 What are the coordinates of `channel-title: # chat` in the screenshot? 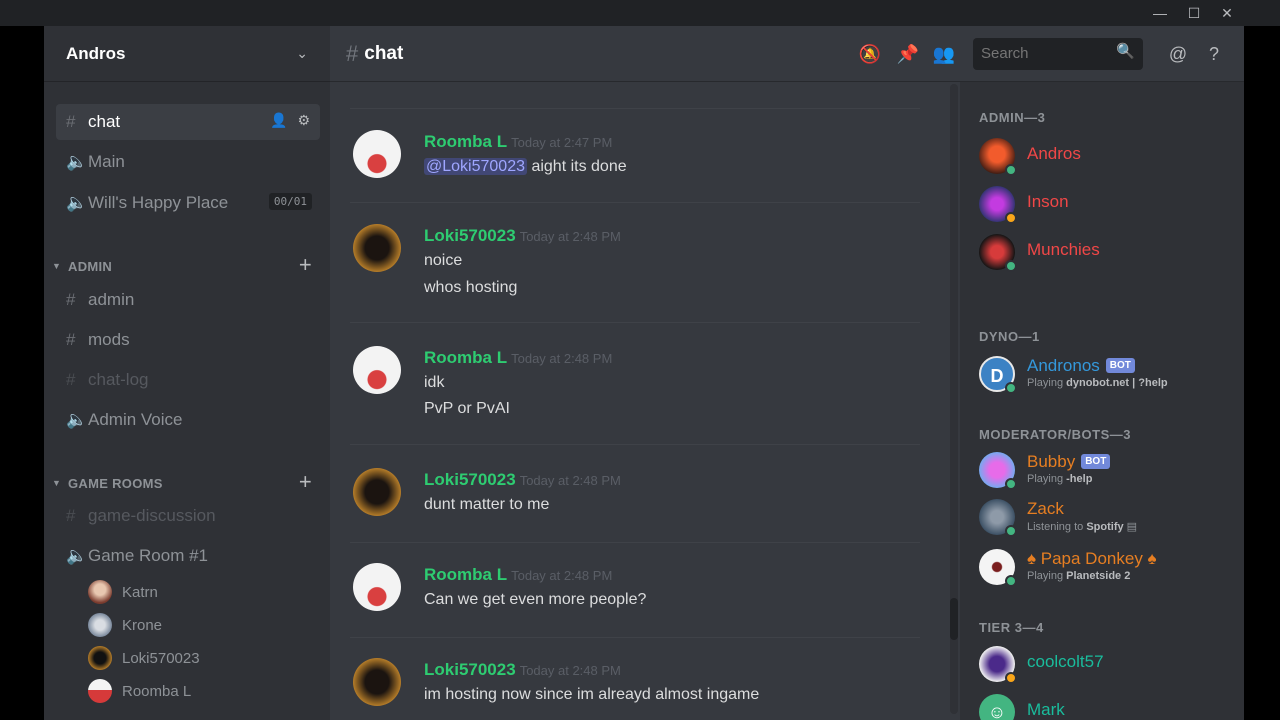 It's located at (374, 54).